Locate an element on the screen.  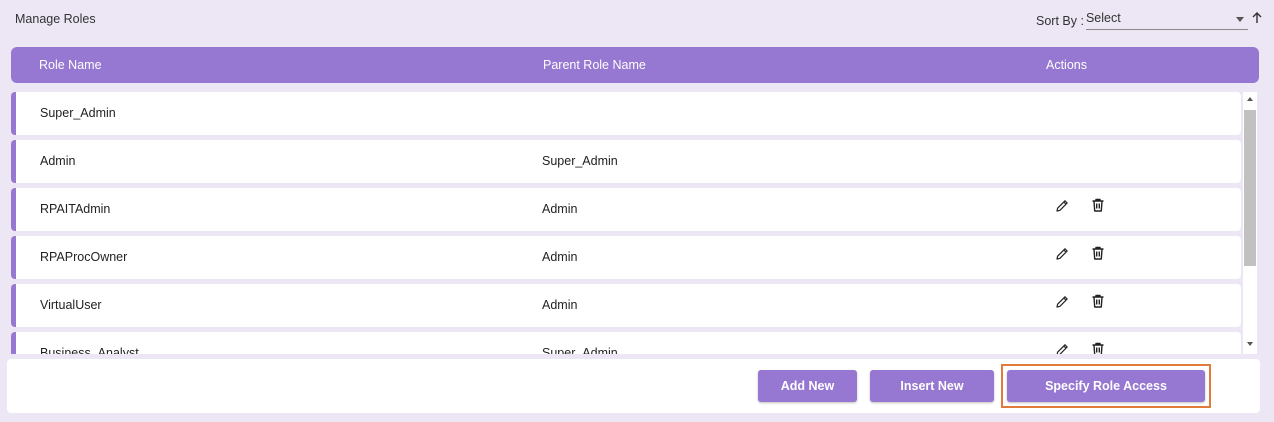
scroll-down-icon is located at coordinates (1250, 344).